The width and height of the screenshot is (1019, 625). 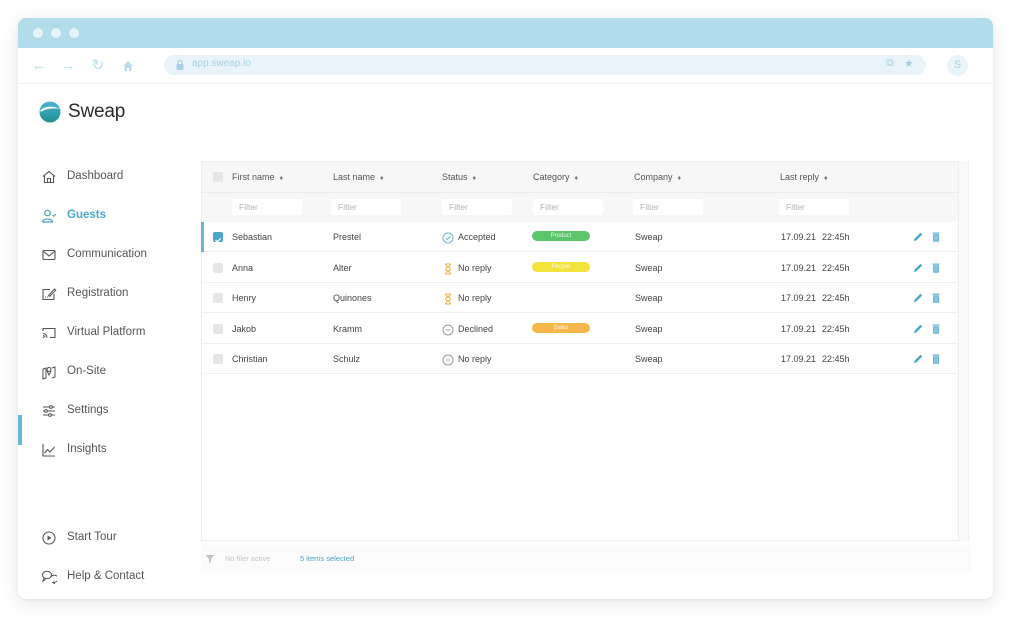 I want to click on filter-row, so click(x=580, y=207).